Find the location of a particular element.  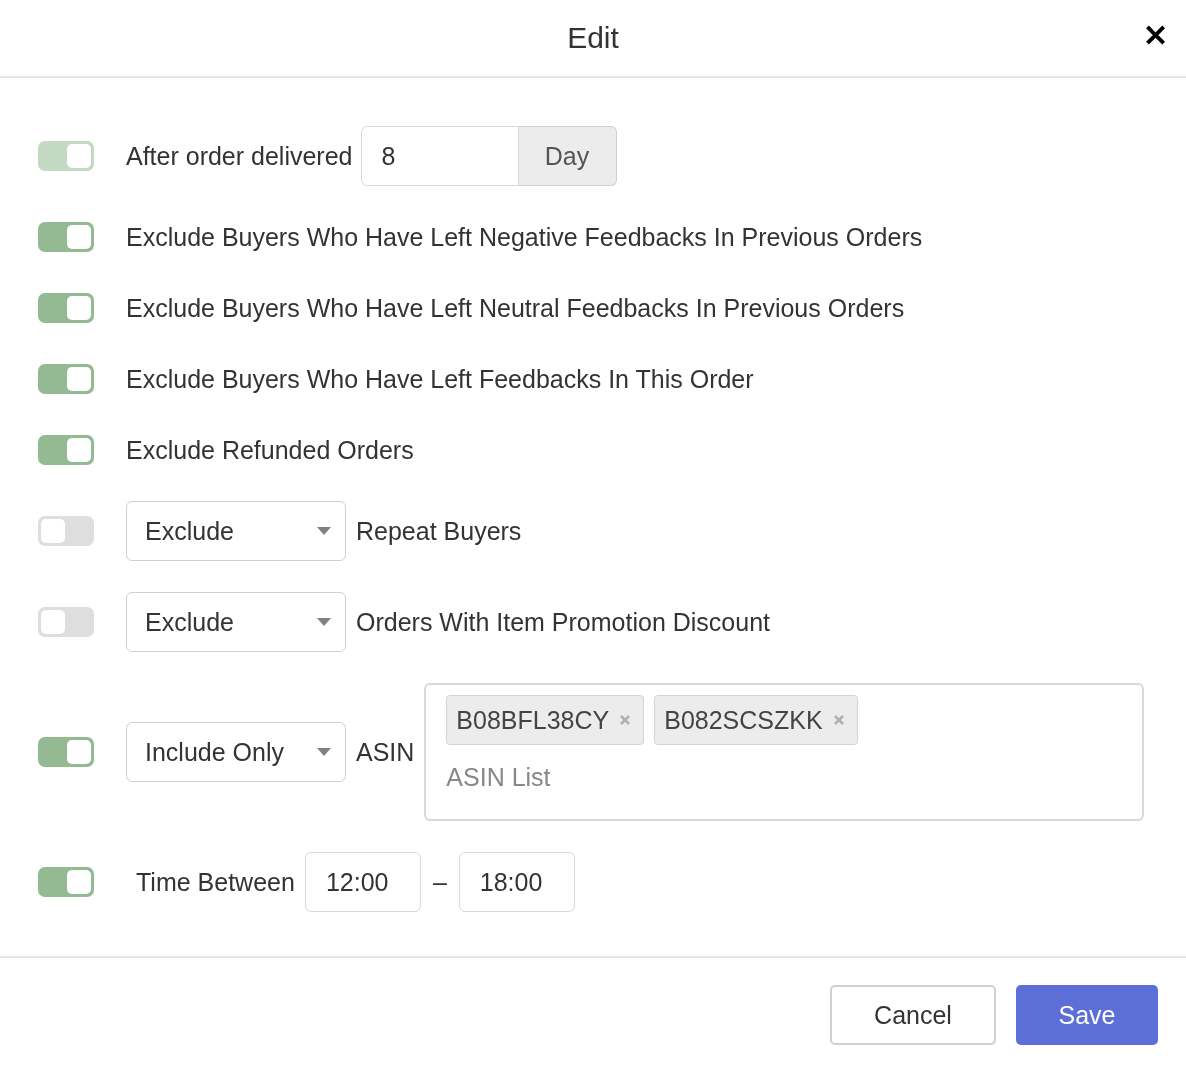

rule-label: After order delivered is located at coordinates (239, 156).